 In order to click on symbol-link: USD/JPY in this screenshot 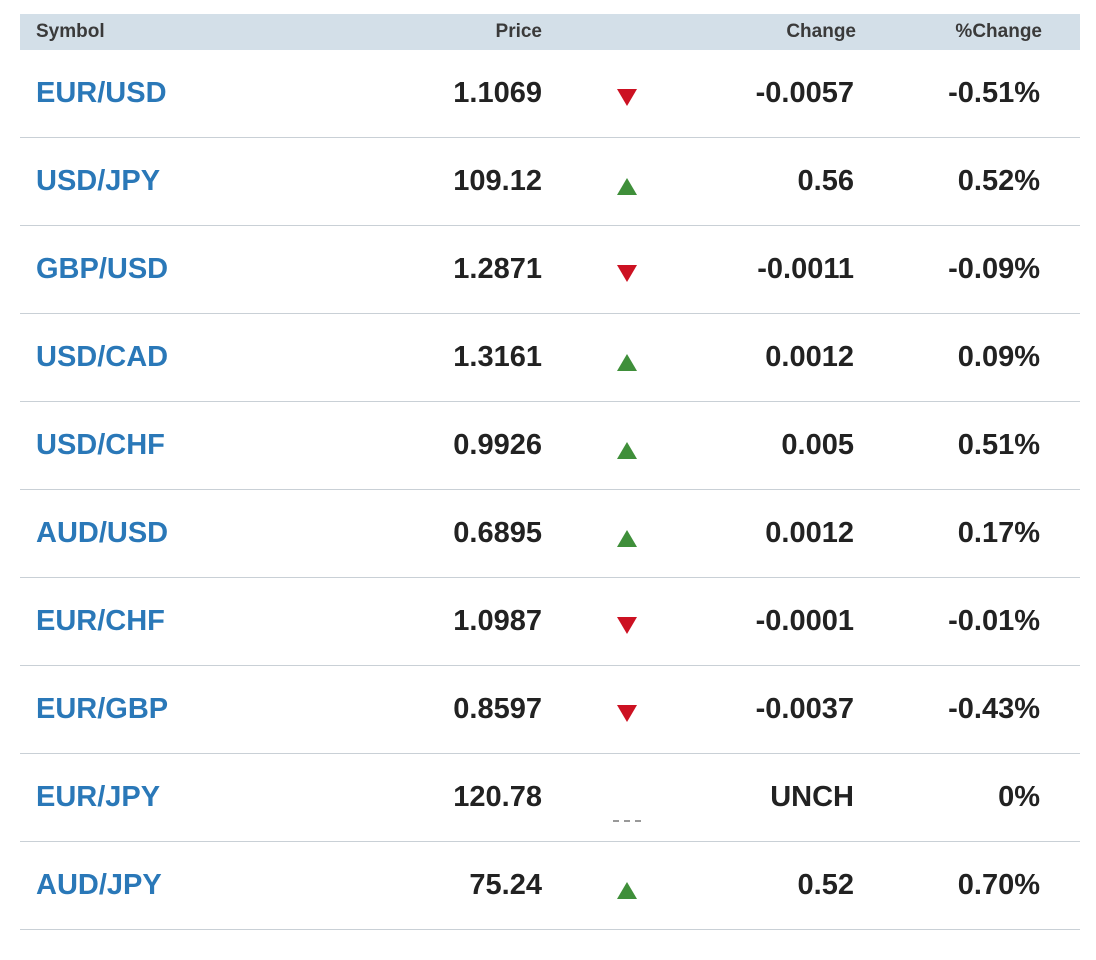, I will do `click(98, 181)`.